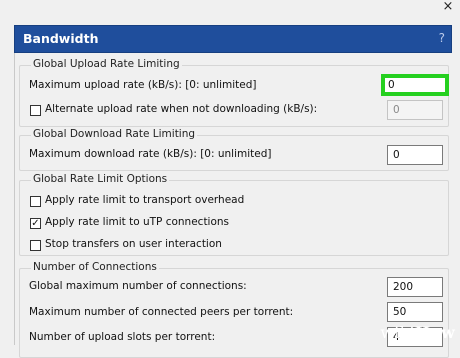 The height and width of the screenshot is (358, 460). I want to click on options-group-title: Global Rate Limit Options, so click(100, 179).